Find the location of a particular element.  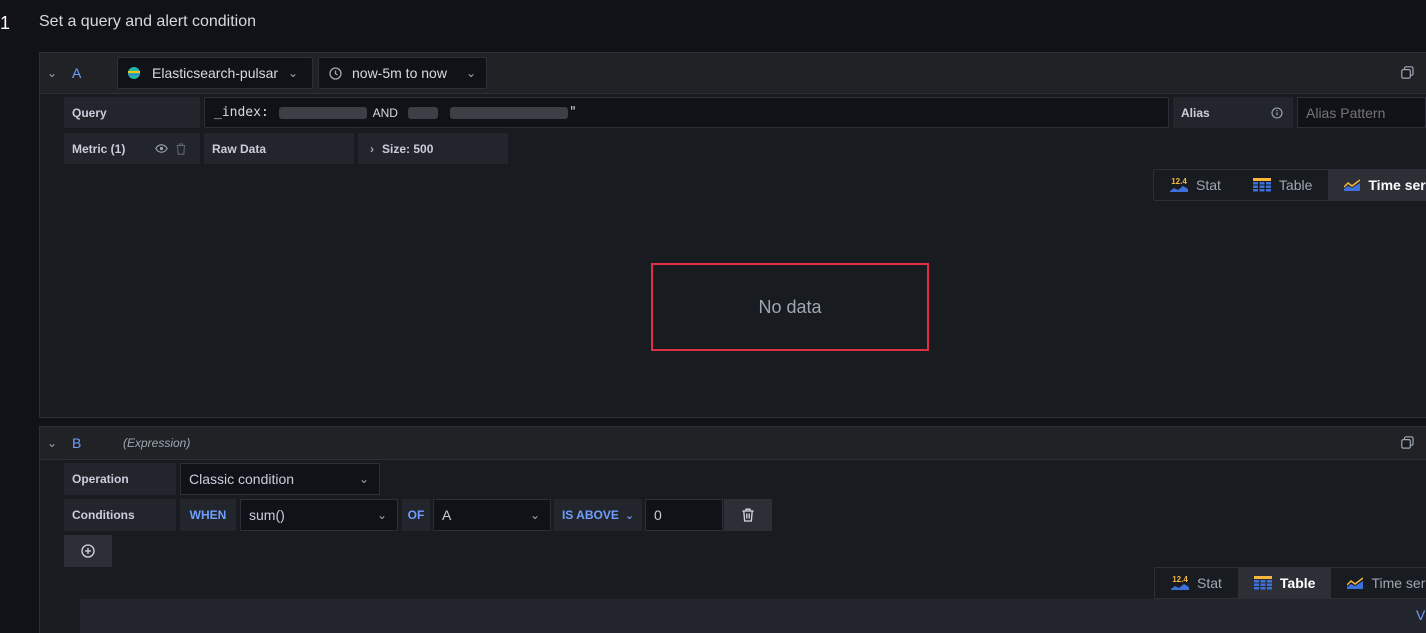

metric-type-select: Raw Data is located at coordinates (279, 148).